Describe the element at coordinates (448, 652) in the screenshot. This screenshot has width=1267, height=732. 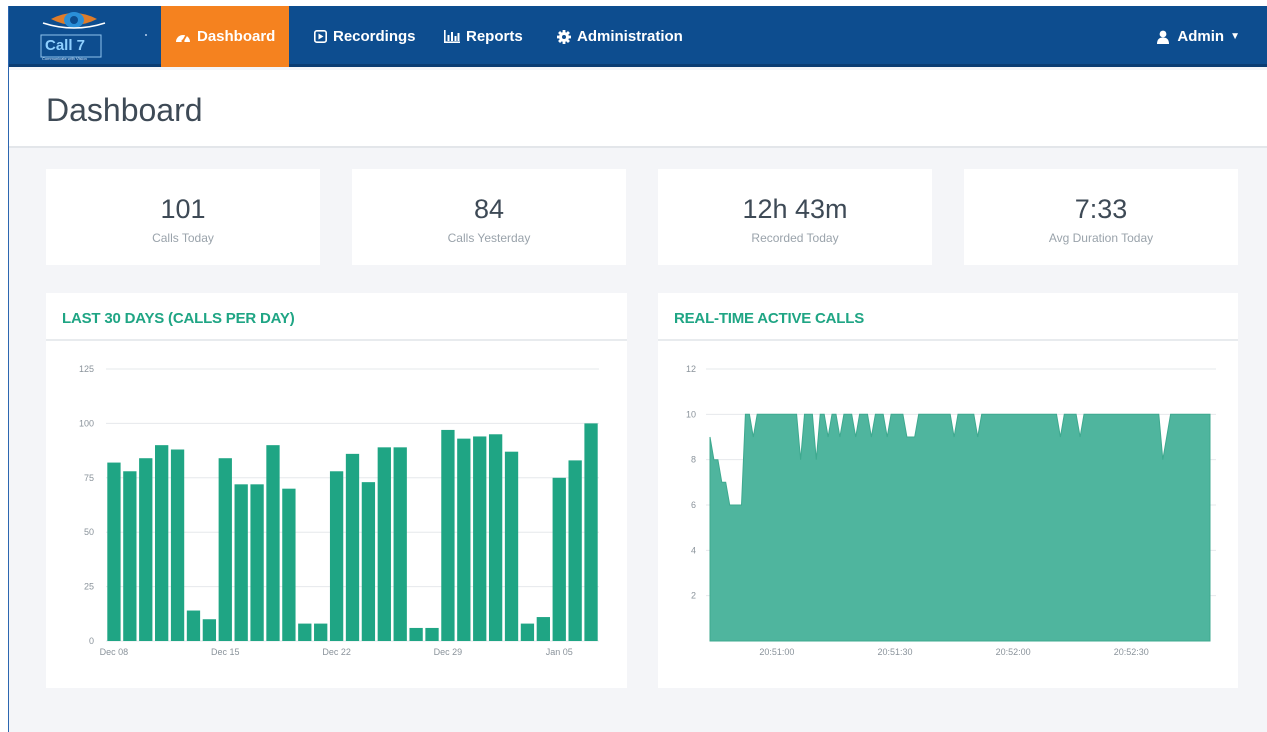
I see `x-tick-label: Dec 29` at that location.